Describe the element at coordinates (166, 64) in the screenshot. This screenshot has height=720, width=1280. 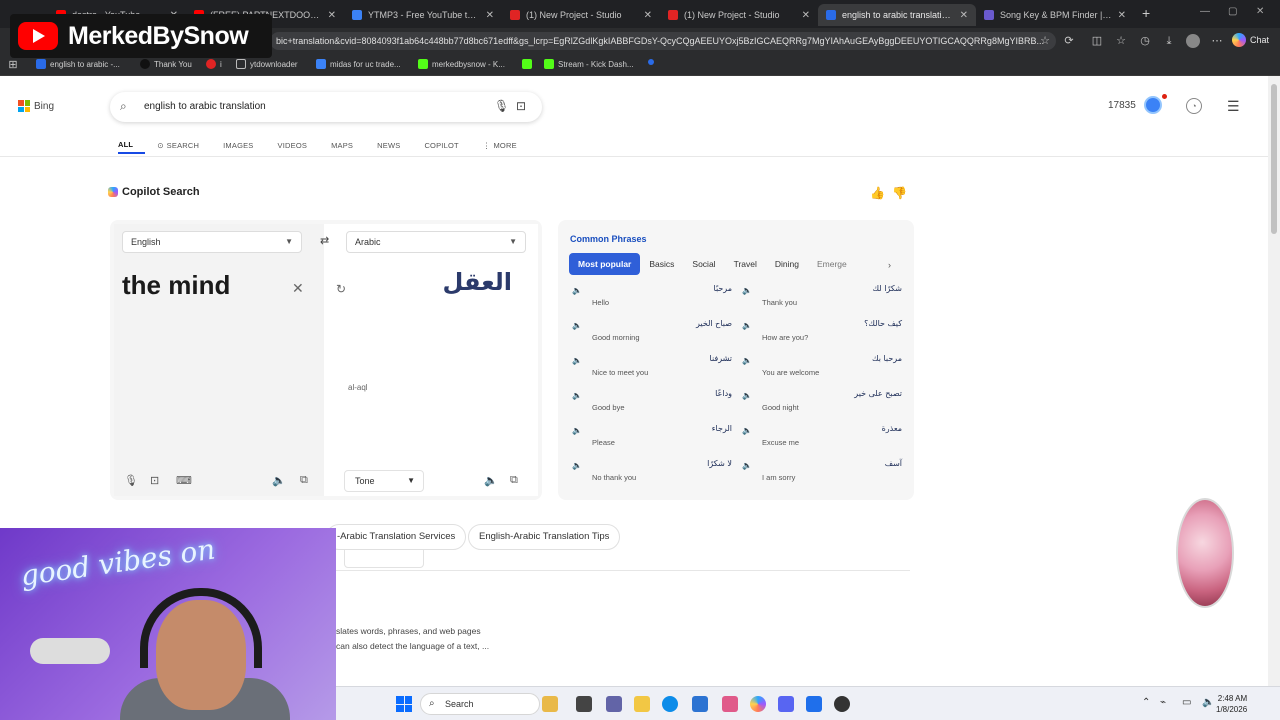
I see `favorite-link: Thank You` at that location.